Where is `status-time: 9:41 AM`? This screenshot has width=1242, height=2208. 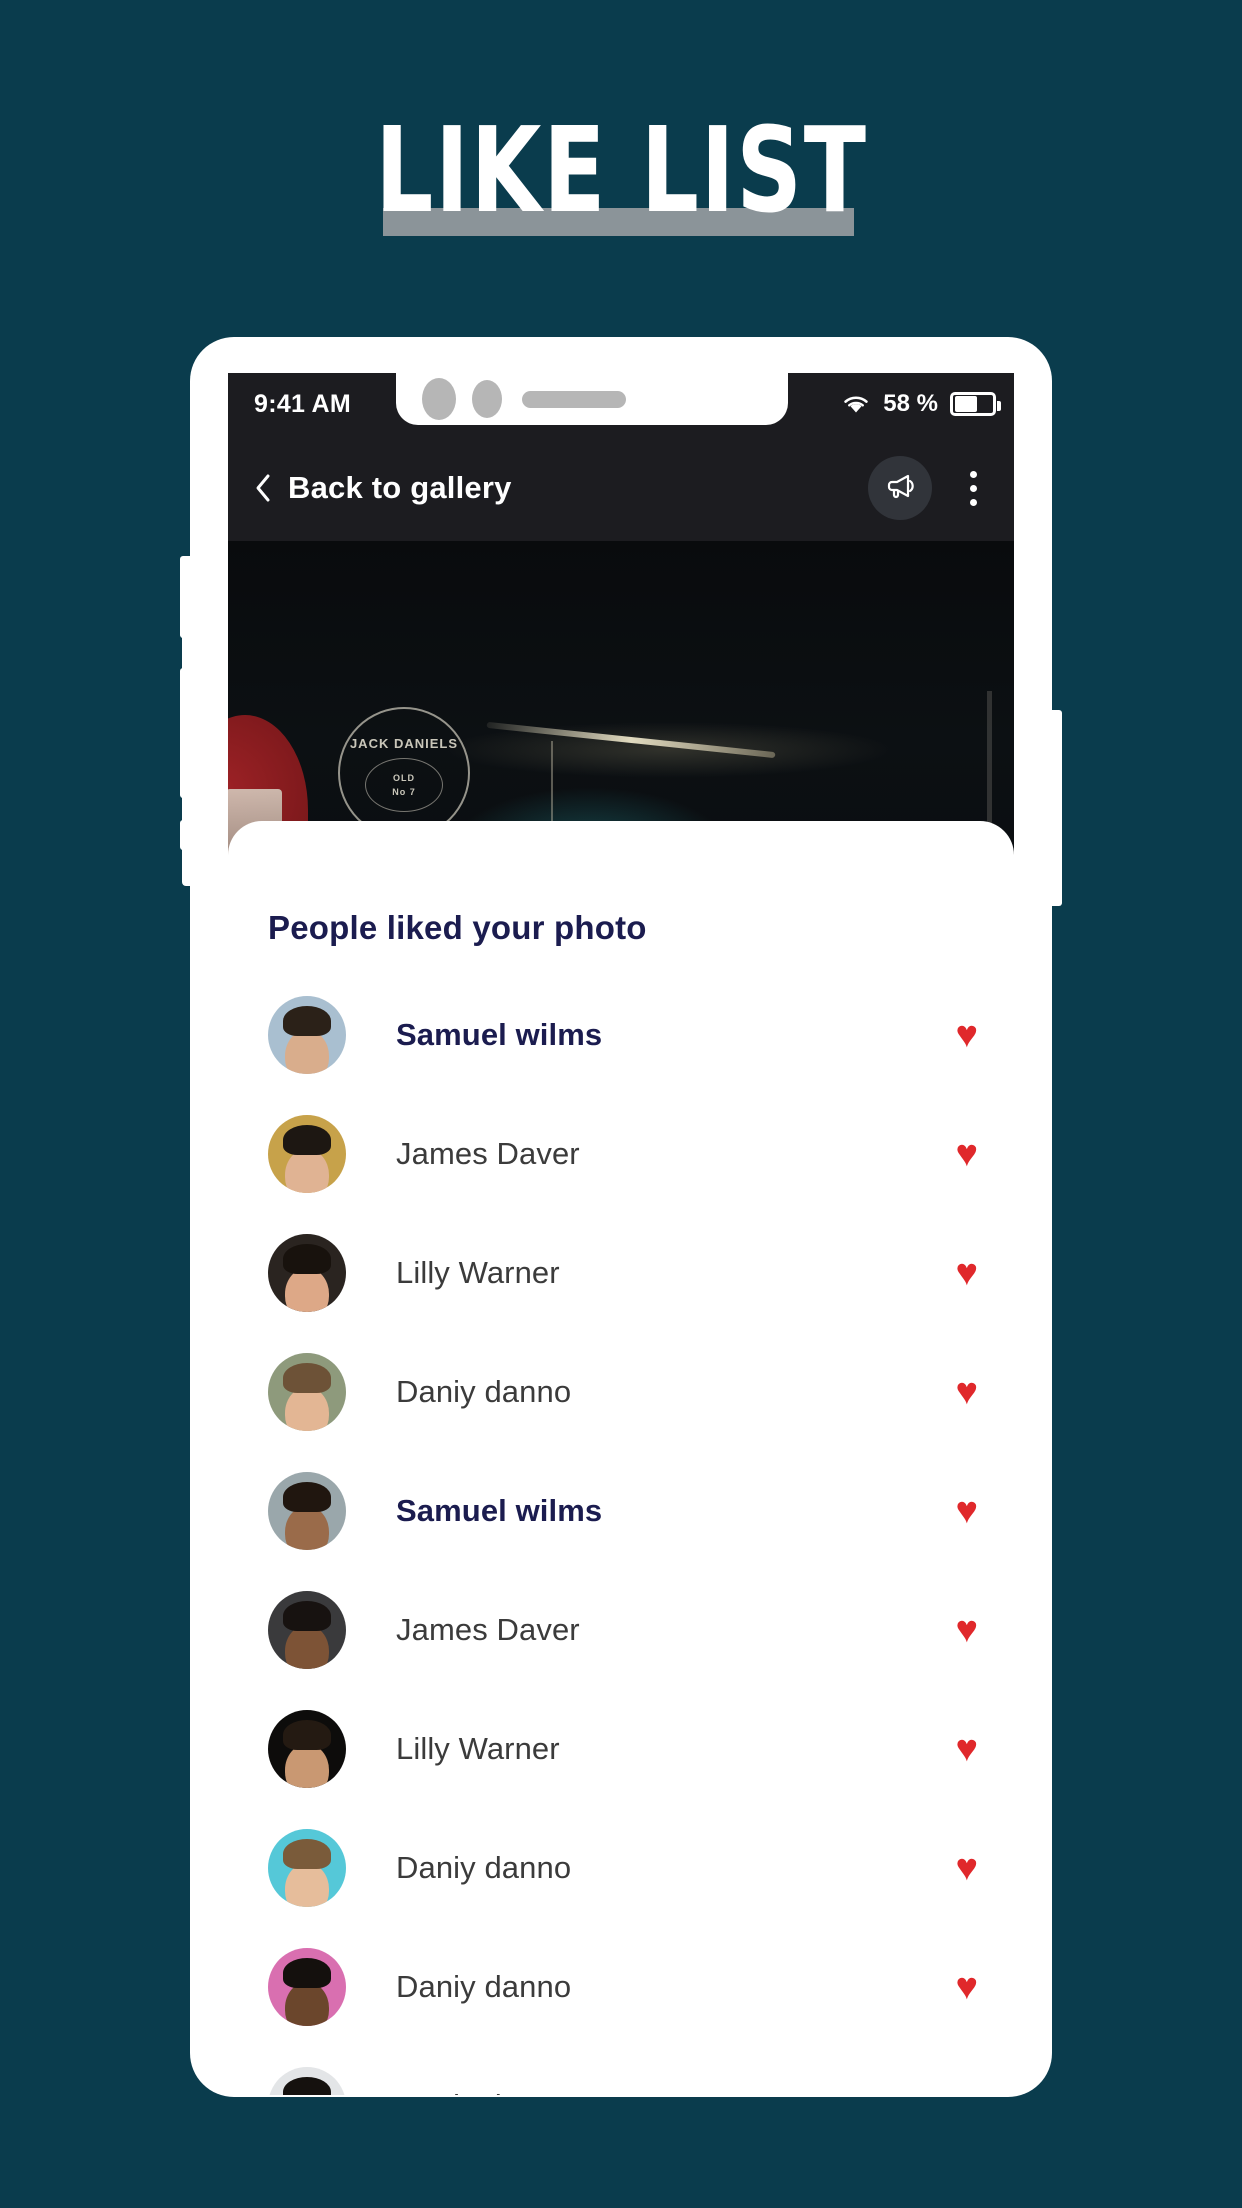 status-time: 9:41 AM is located at coordinates (303, 403).